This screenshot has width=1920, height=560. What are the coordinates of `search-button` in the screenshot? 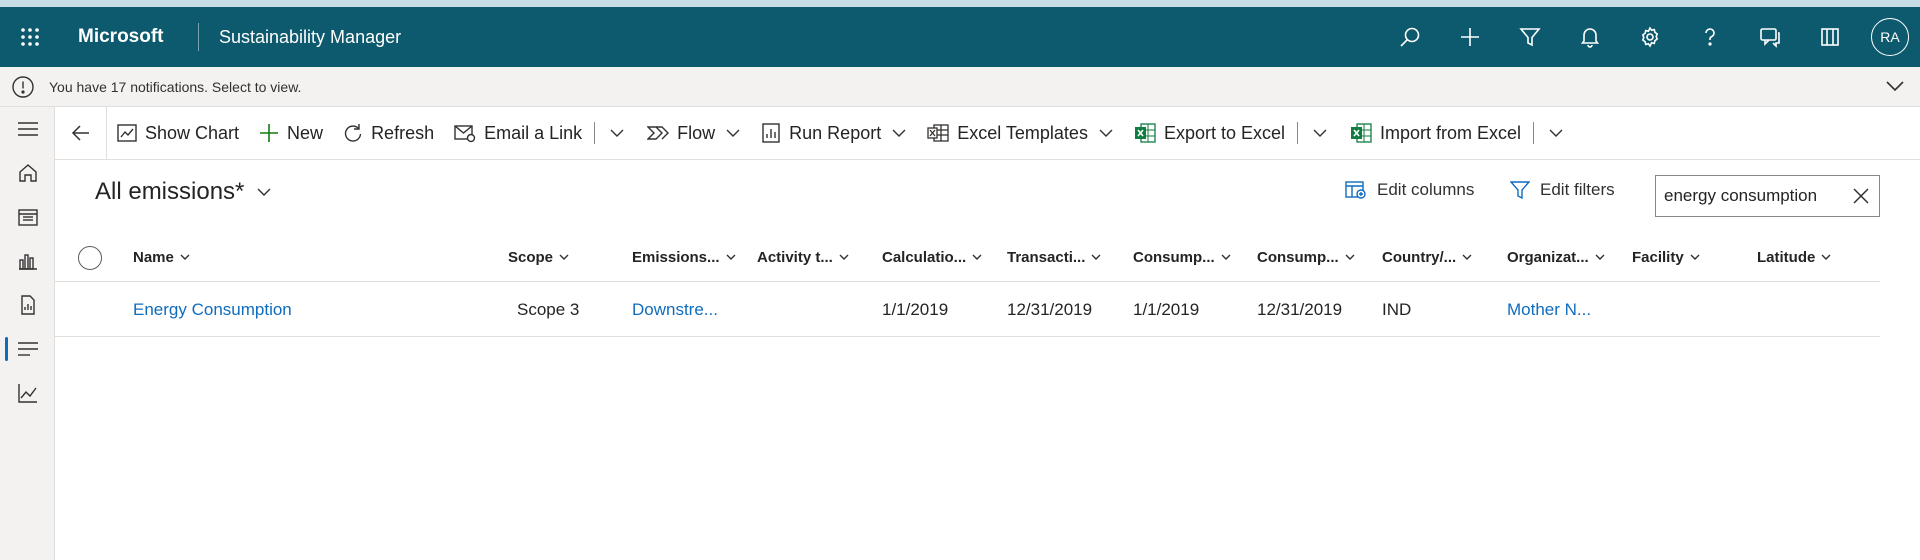 It's located at (1410, 37).